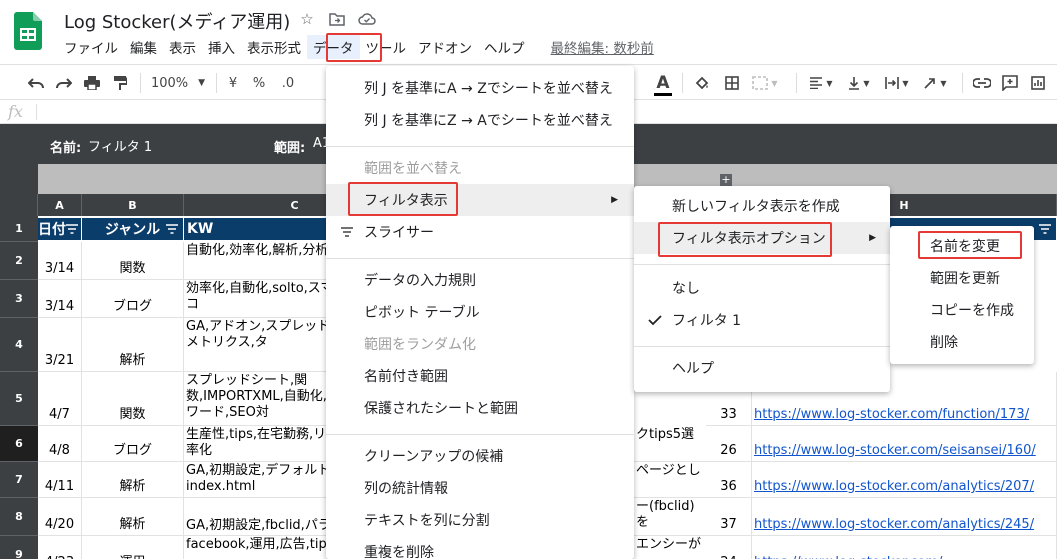 The image size is (1057, 559). What do you see at coordinates (480, 547) in the screenshot?
I see `remove-duplicates-item: 重複を削除` at bounding box center [480, 547].